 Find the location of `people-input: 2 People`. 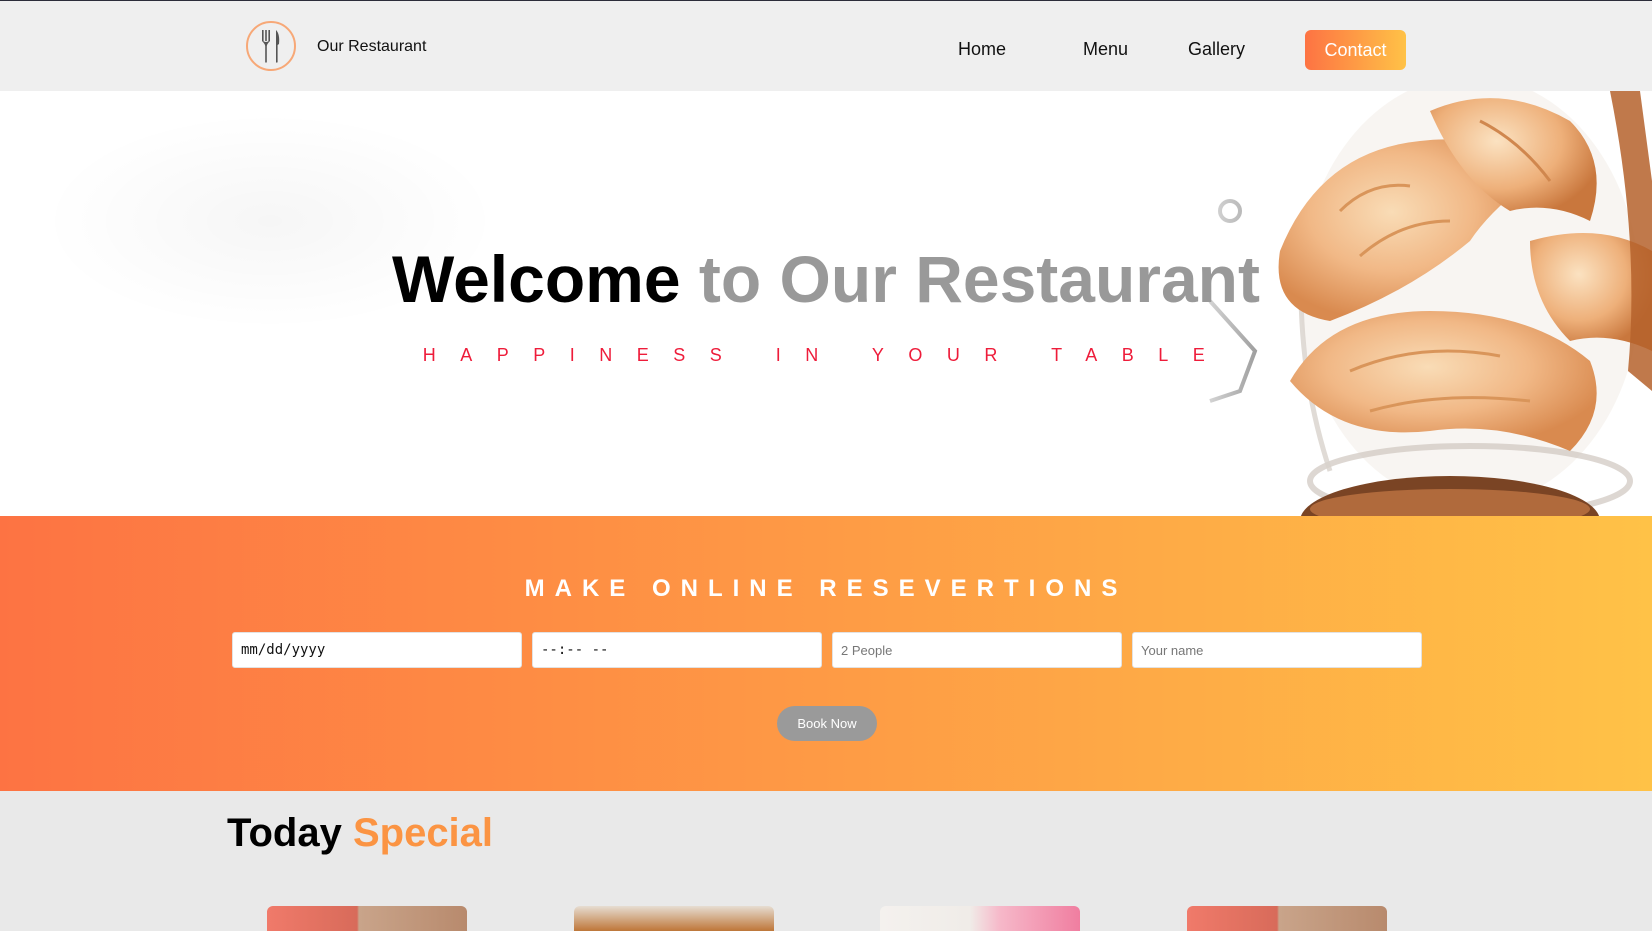

people-input: 2 People is located at coordinates (977, 650).